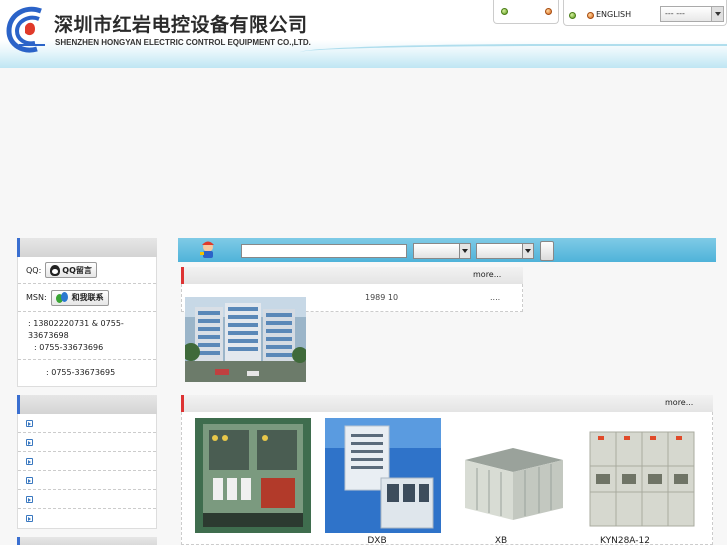 This screenshot has width=727, height=545. I want to click on search-bar, so click(447, 250).